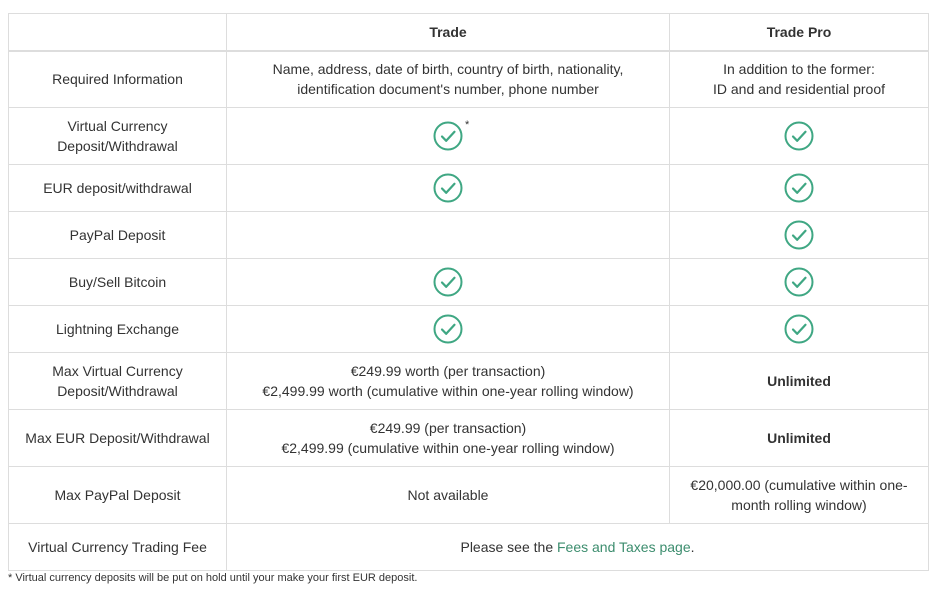  Describe the element at coordinates (467, 125) in the screenshot. I see `footnote-marker: *` at that location.